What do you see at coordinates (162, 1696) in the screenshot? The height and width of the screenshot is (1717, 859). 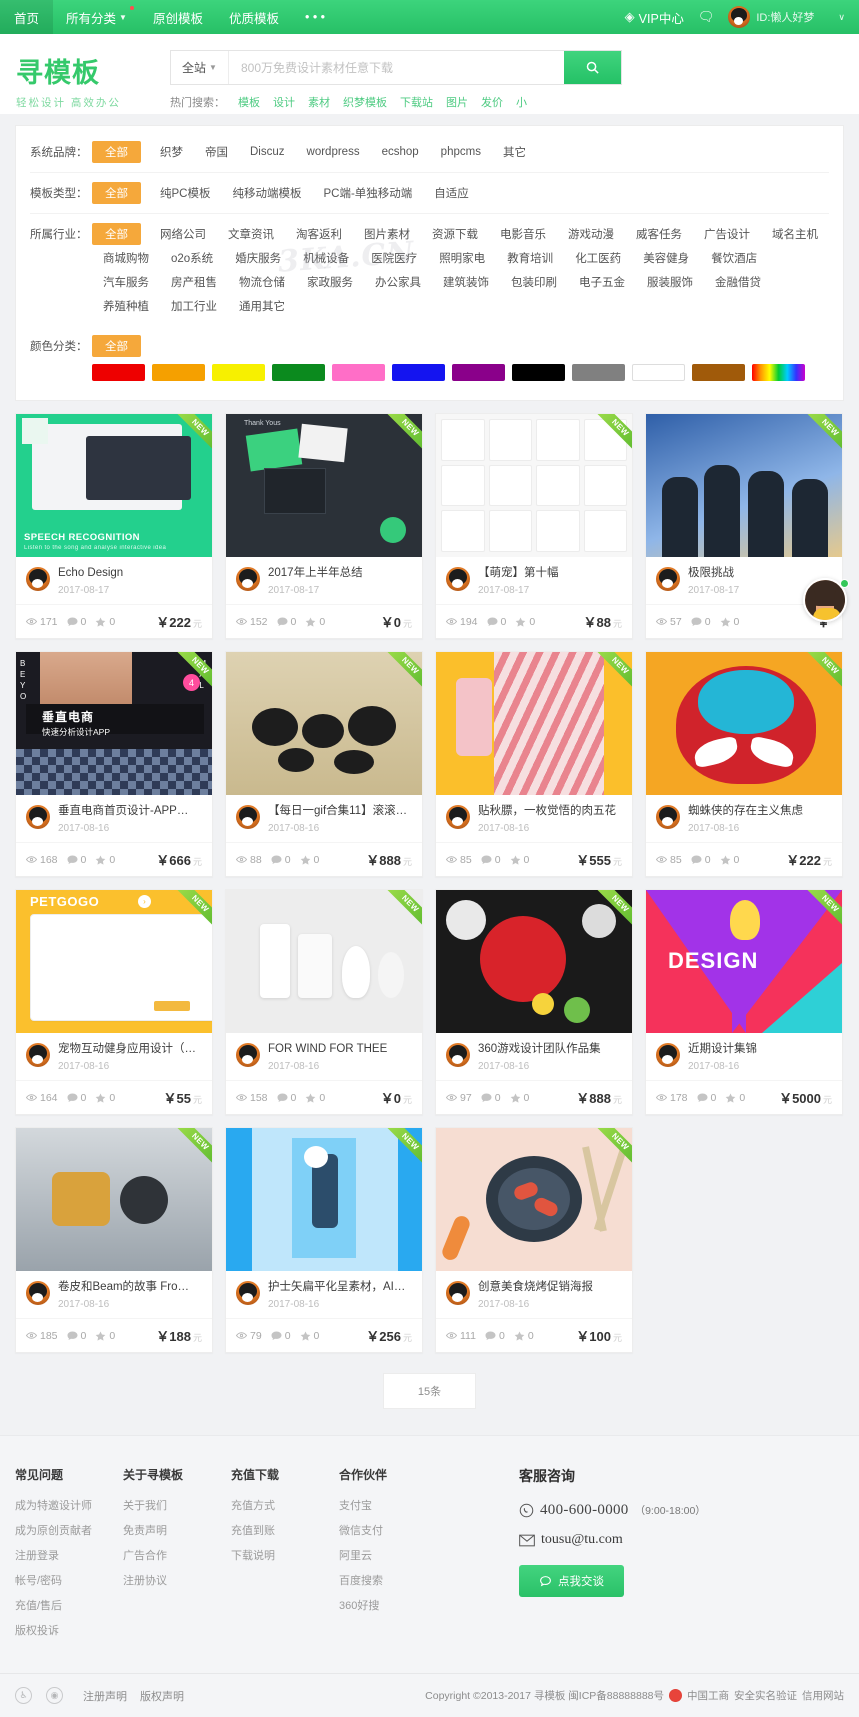 I see `bottom-link-copyright-statement: 版权声明` at bounding box center [162, 1696].